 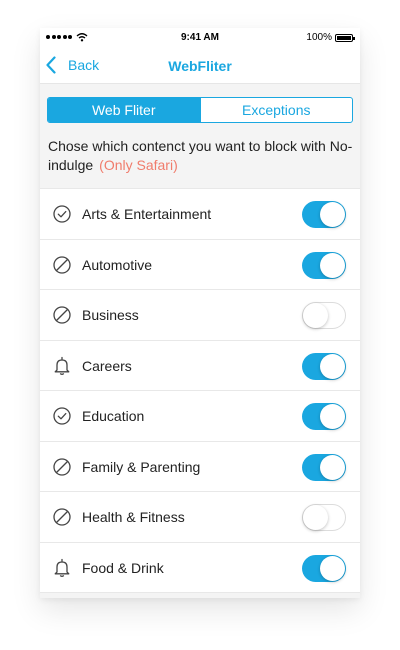 I want to click on status-bar: 9:41 AM 100%, so click(x=200, y=38).